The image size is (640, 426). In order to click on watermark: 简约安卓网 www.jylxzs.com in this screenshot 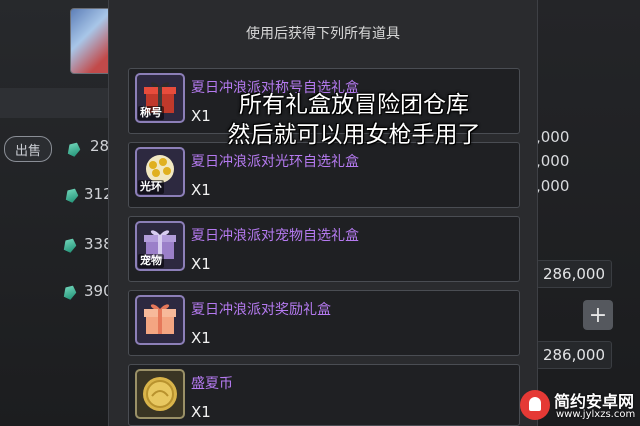, I will do `click(580, 406)`.